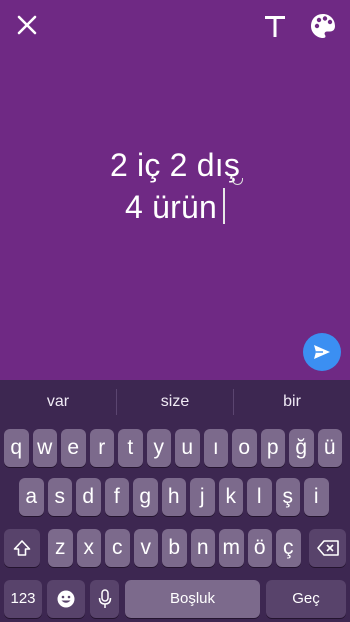  I want to click on key-a: a, so click(31, 497).